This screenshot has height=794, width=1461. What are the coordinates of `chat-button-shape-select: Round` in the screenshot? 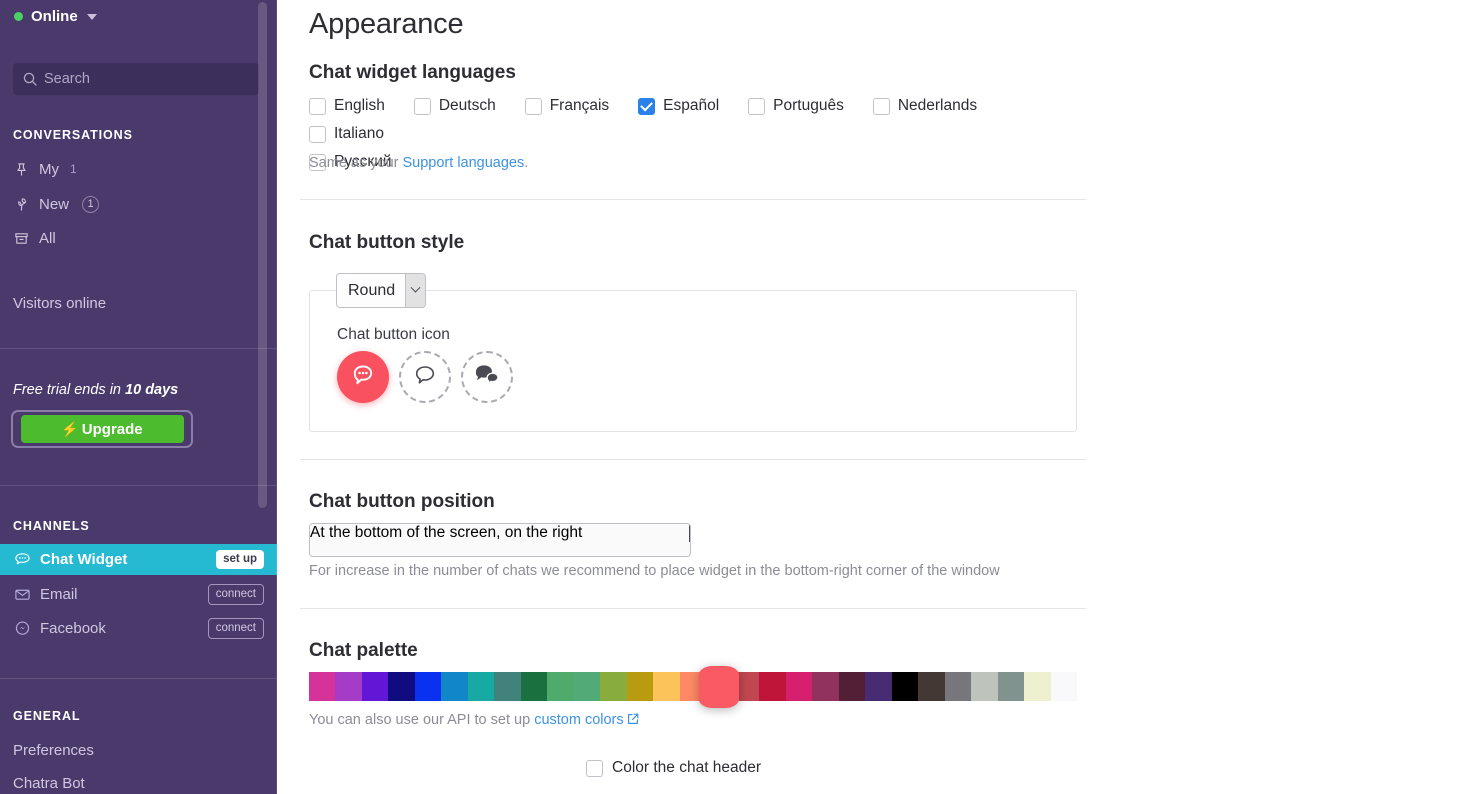 It's located at (381, 290).